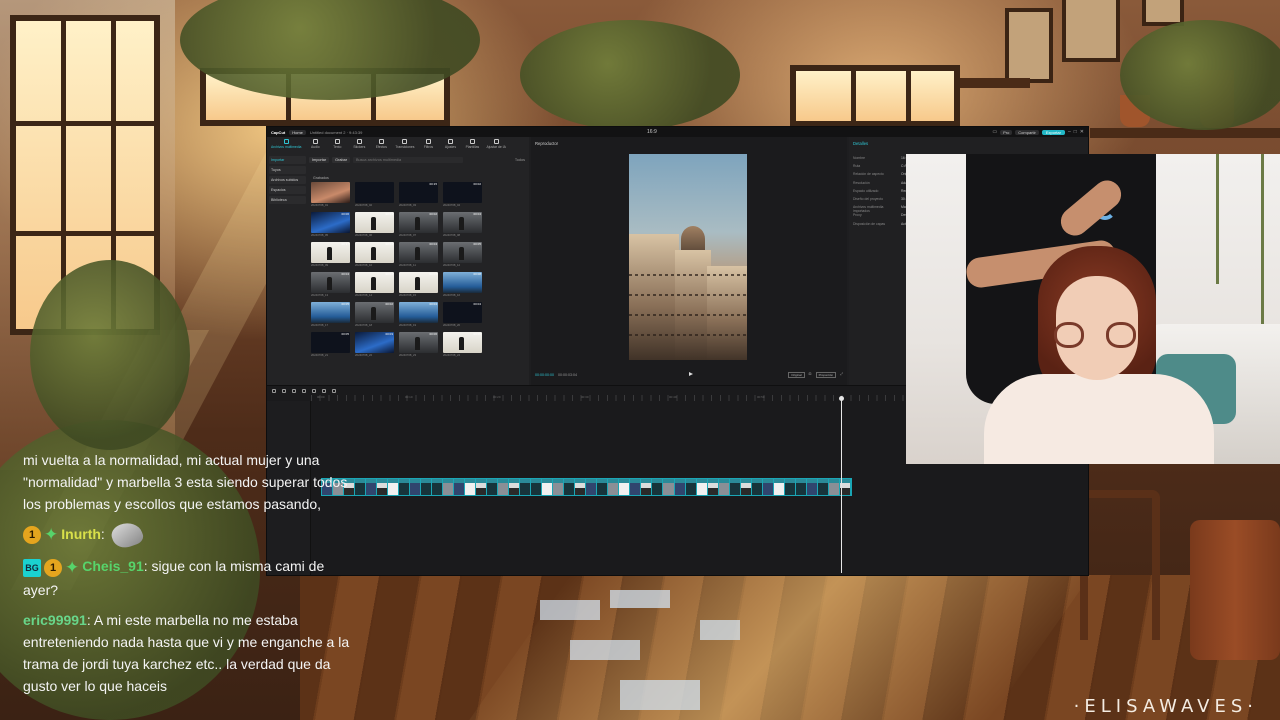 The width and height of the screenshot is (1280, 720). Describe the element at coordinates (314, 390) in the screenshot. I see `delete-icon` at that location.